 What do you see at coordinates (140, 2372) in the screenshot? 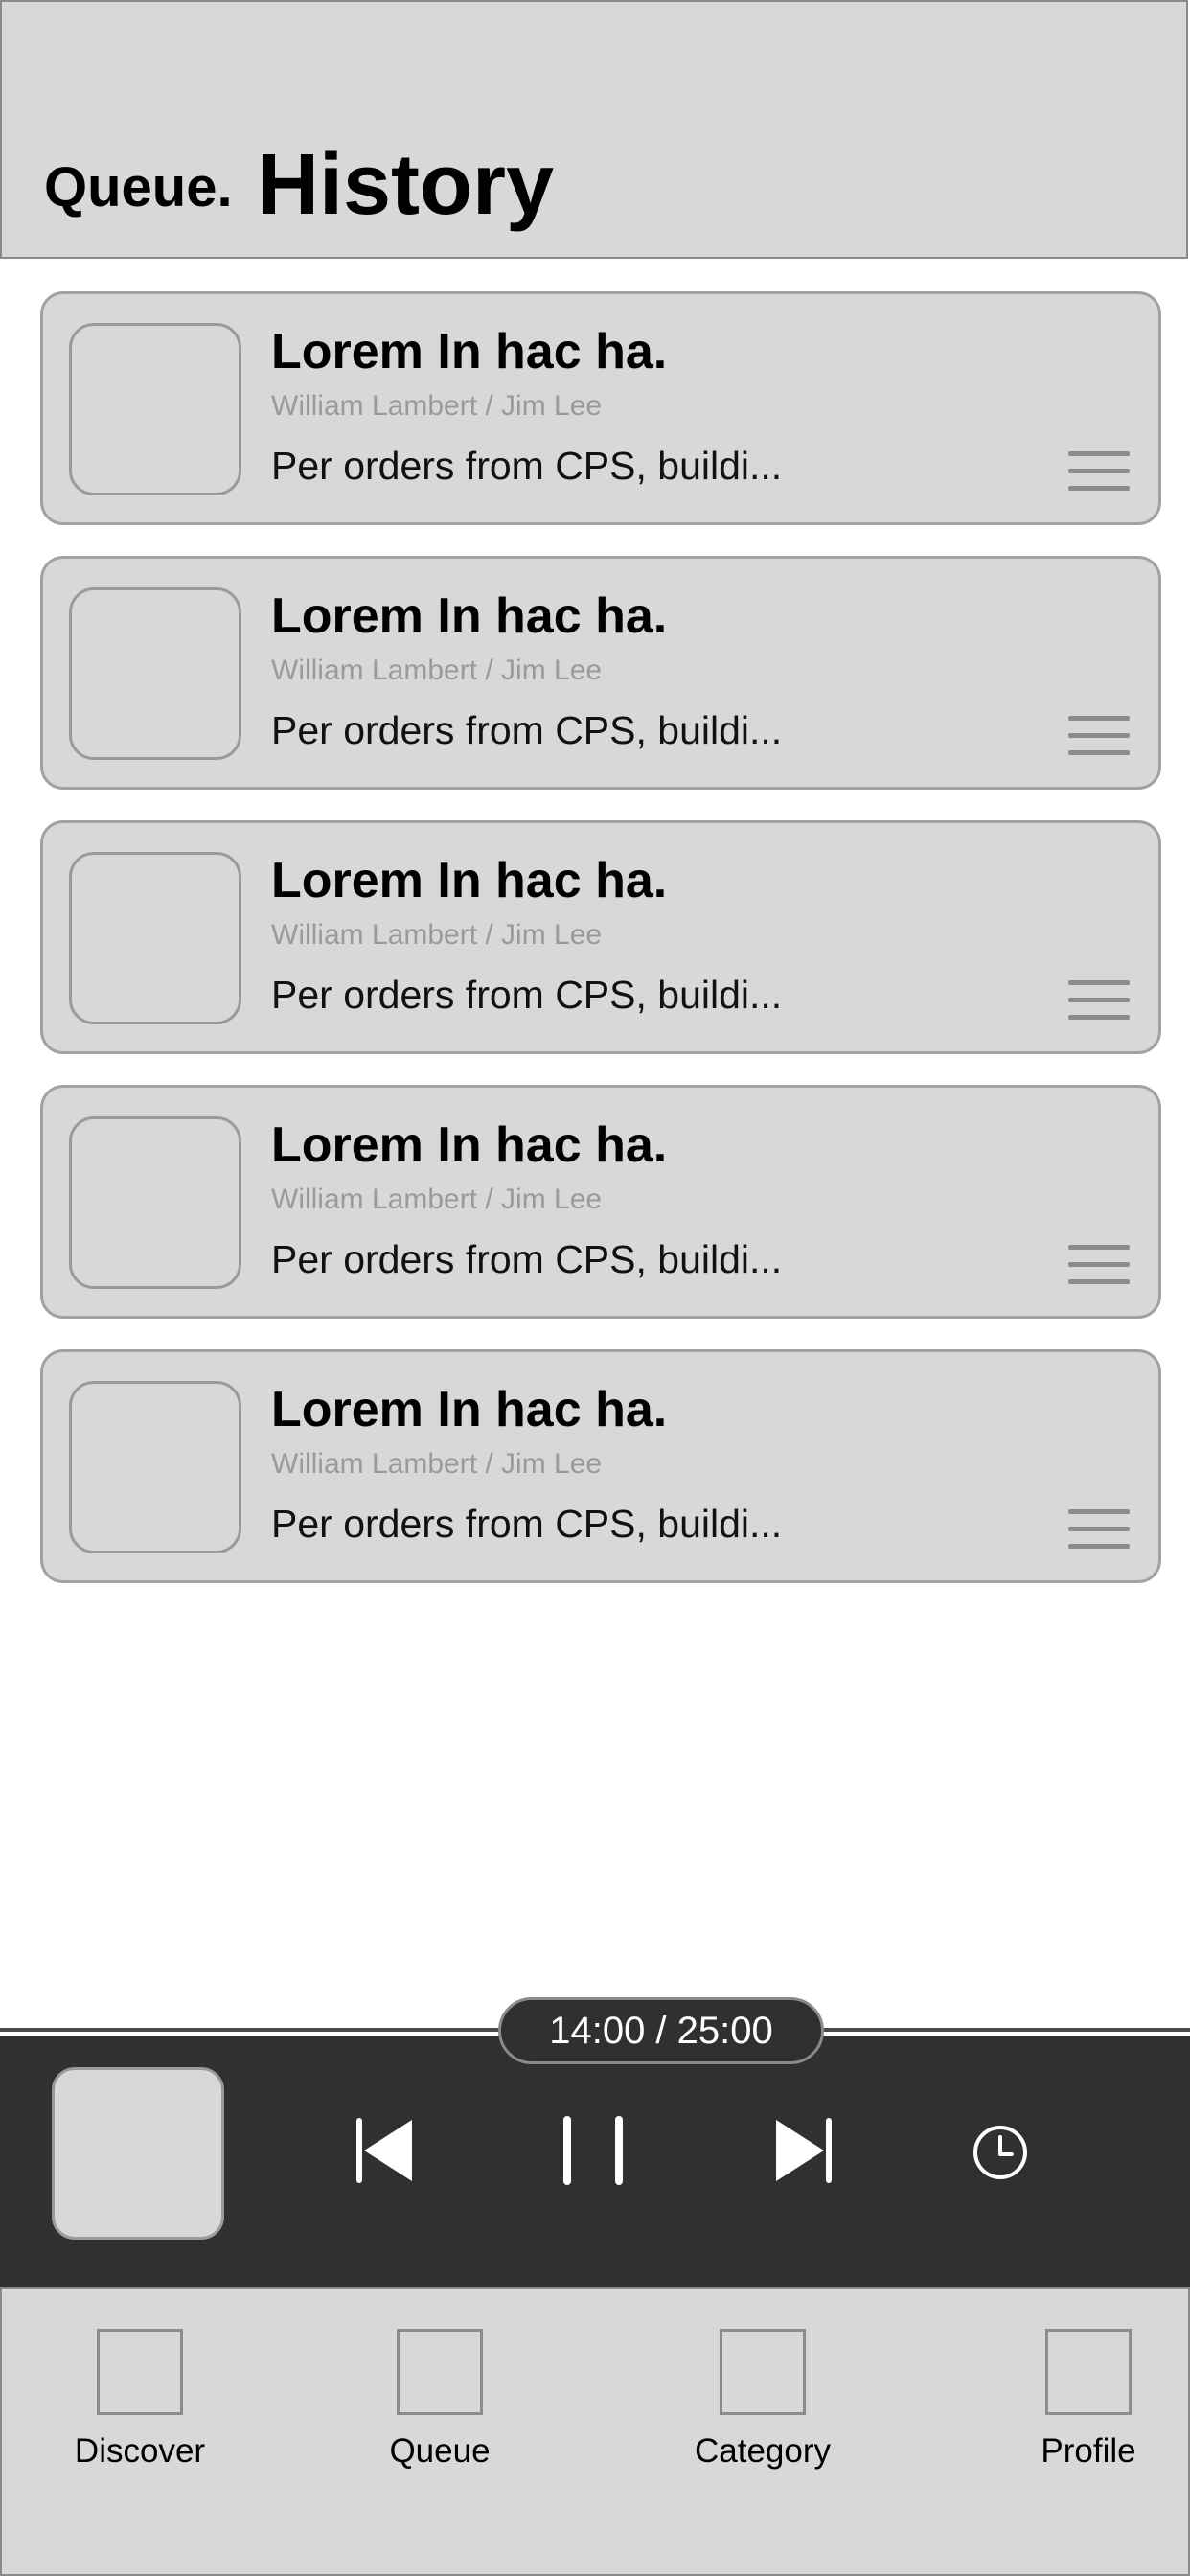
I see `discover-icon` at bounding box center [140, 2372].